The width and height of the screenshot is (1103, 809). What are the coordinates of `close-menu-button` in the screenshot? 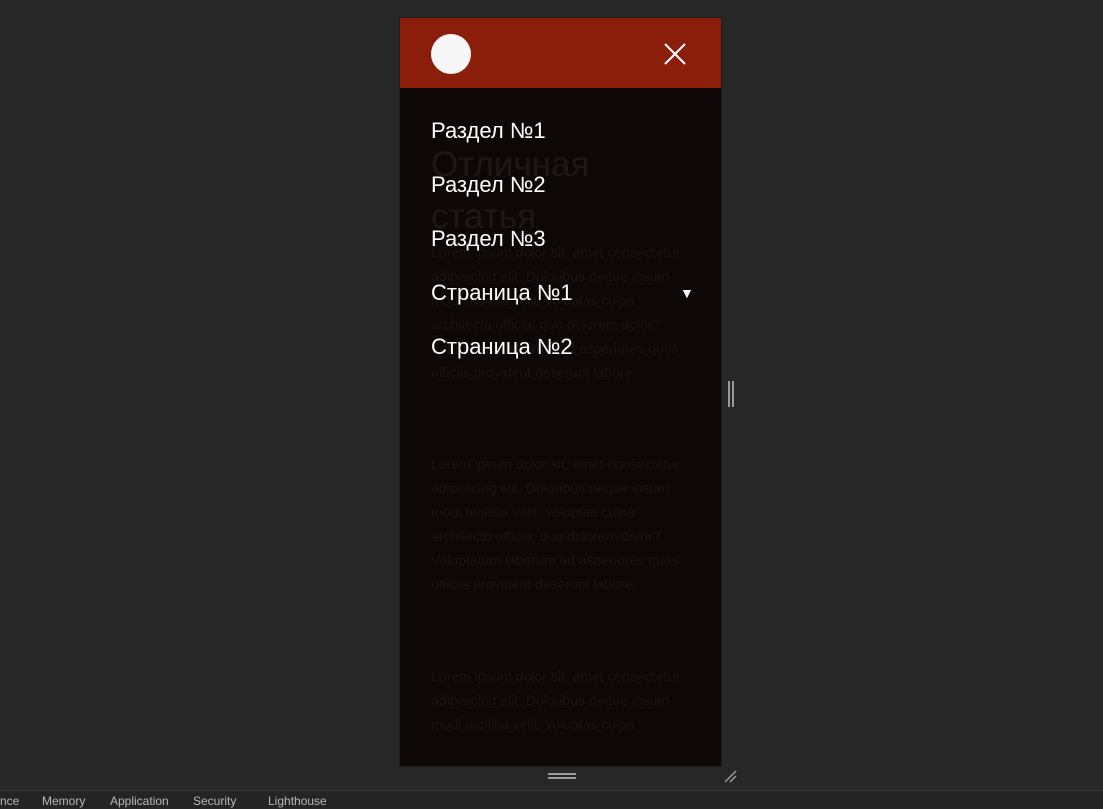 It's located at (675, 54).